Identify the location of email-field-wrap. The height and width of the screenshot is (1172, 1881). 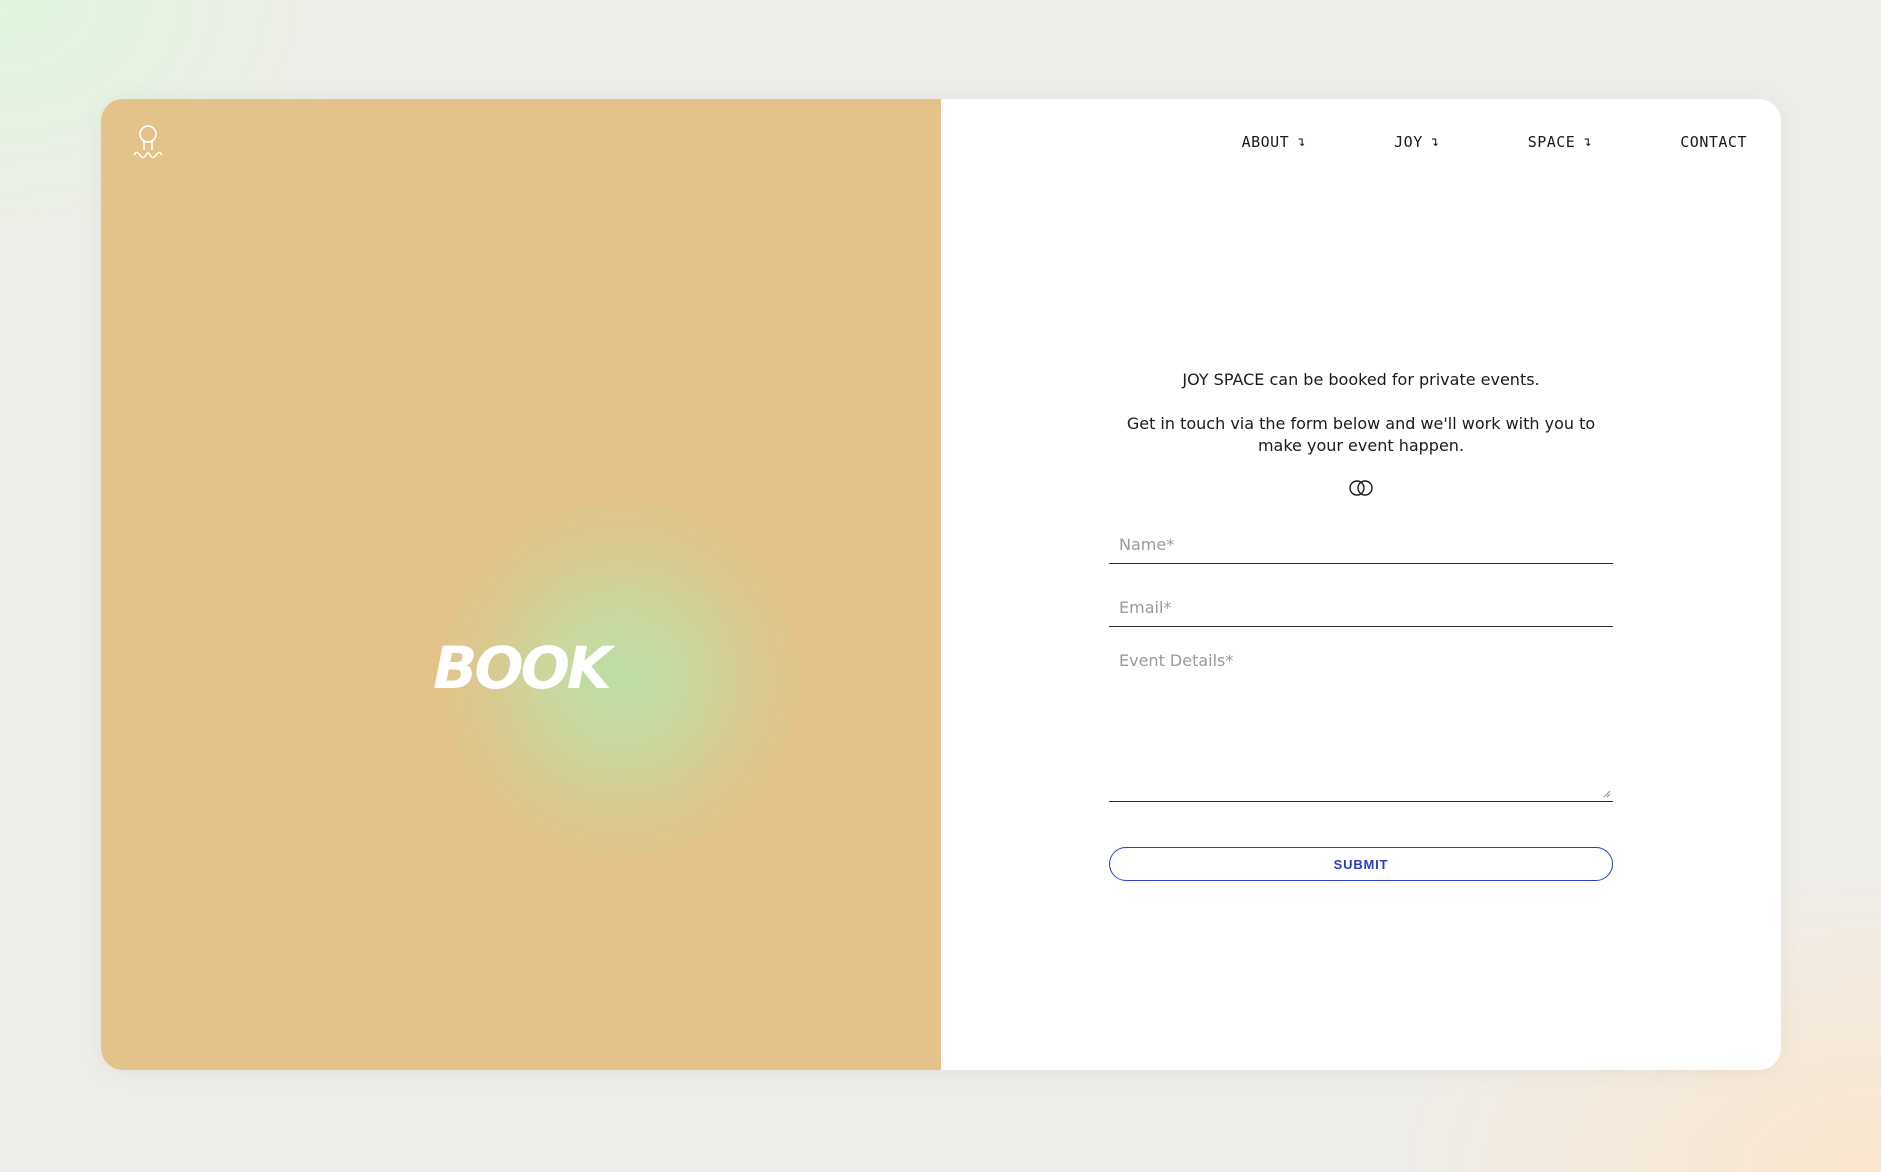
(1361, 607).